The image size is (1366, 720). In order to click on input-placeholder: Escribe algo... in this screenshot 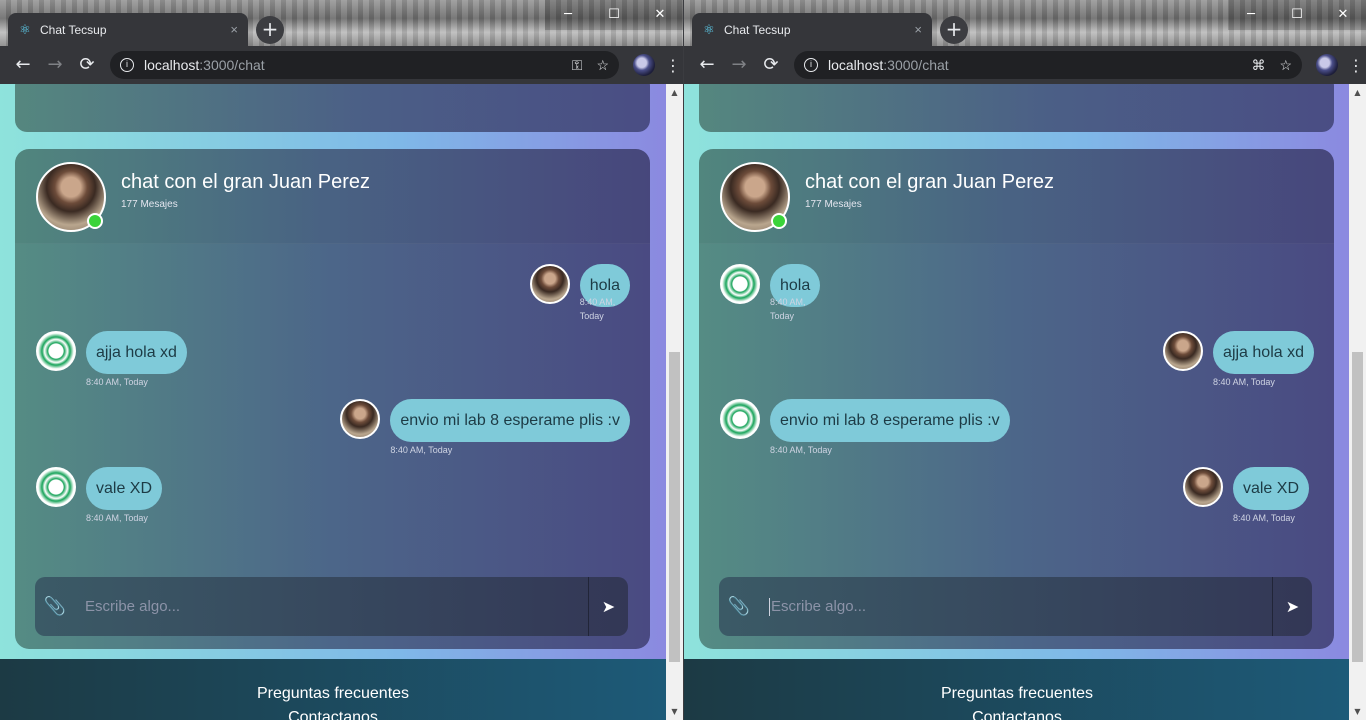, I will do `click(819, 606)`.